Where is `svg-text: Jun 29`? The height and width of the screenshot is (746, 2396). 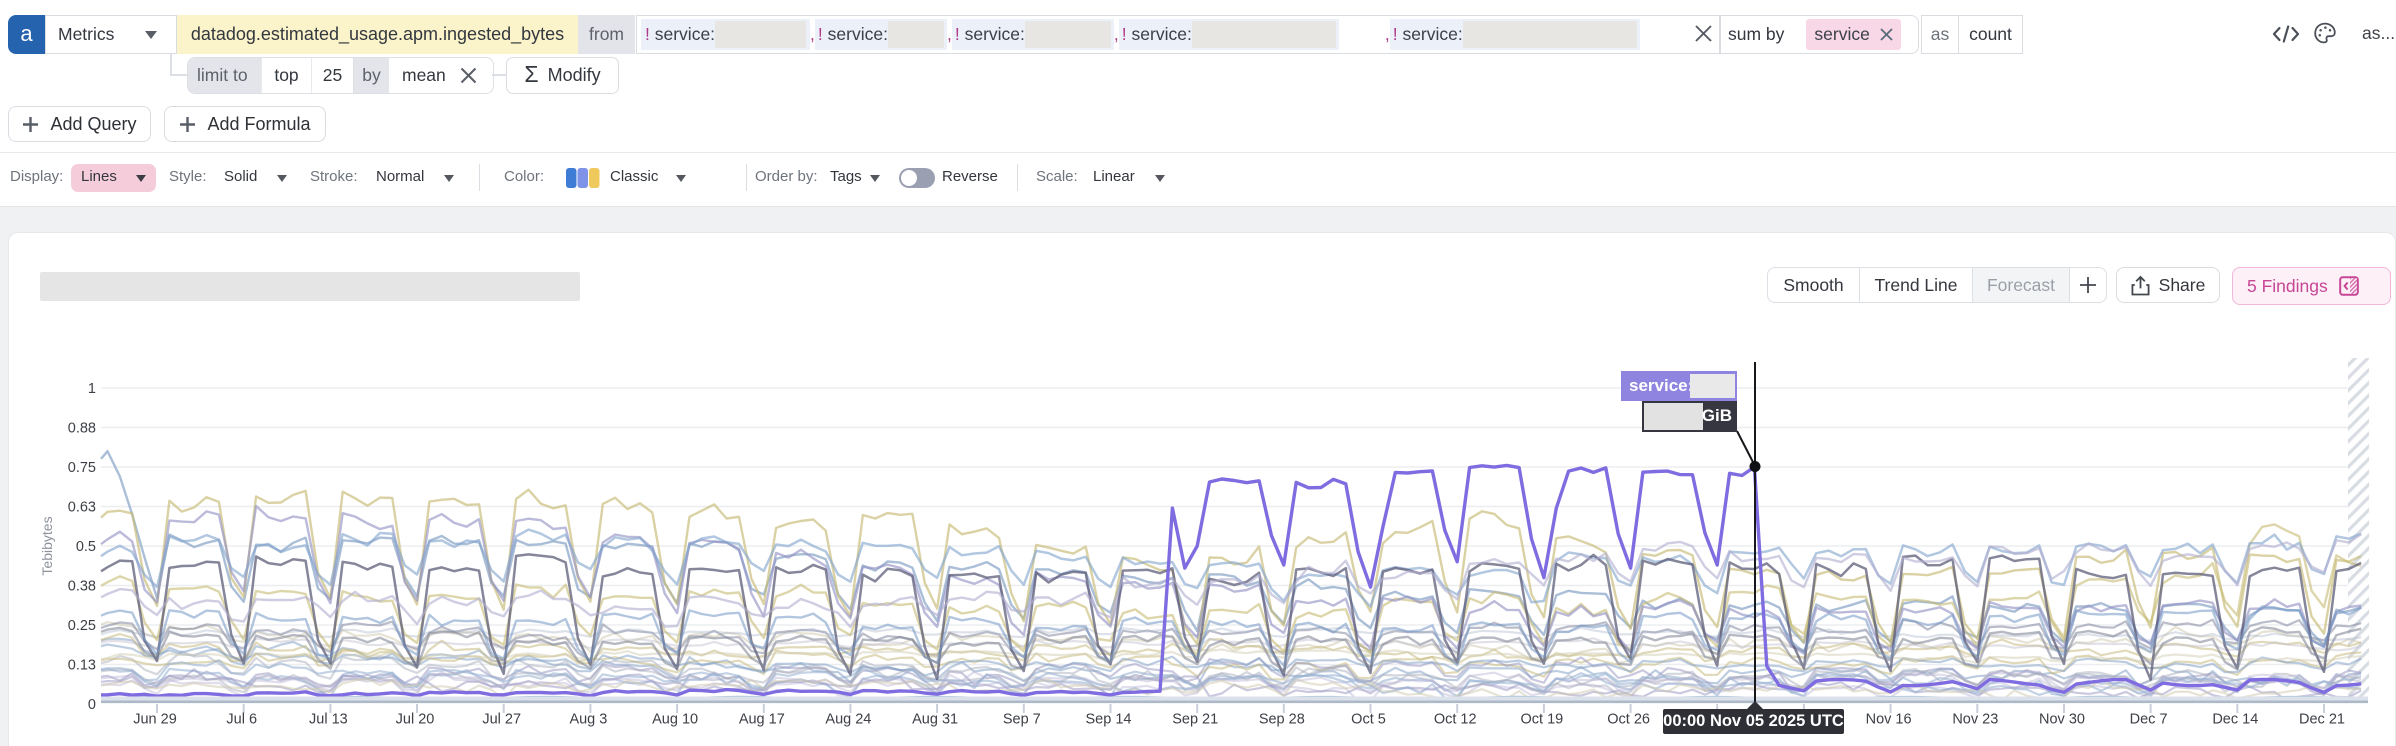
svg-text: Jun 29 is located at coordinates (155, 720).